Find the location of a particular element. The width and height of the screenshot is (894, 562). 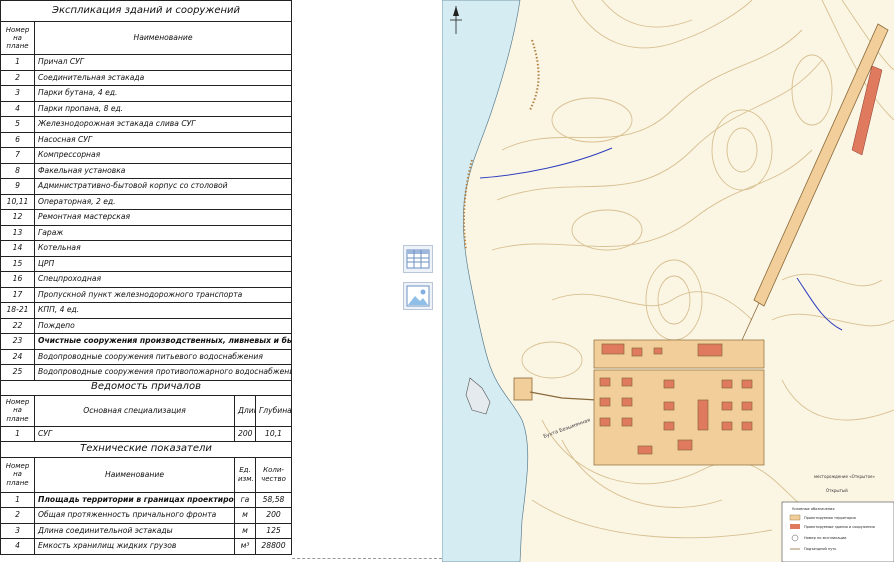

table-row: 2 Соединительная эстакада is located at coordinates (146, 77).